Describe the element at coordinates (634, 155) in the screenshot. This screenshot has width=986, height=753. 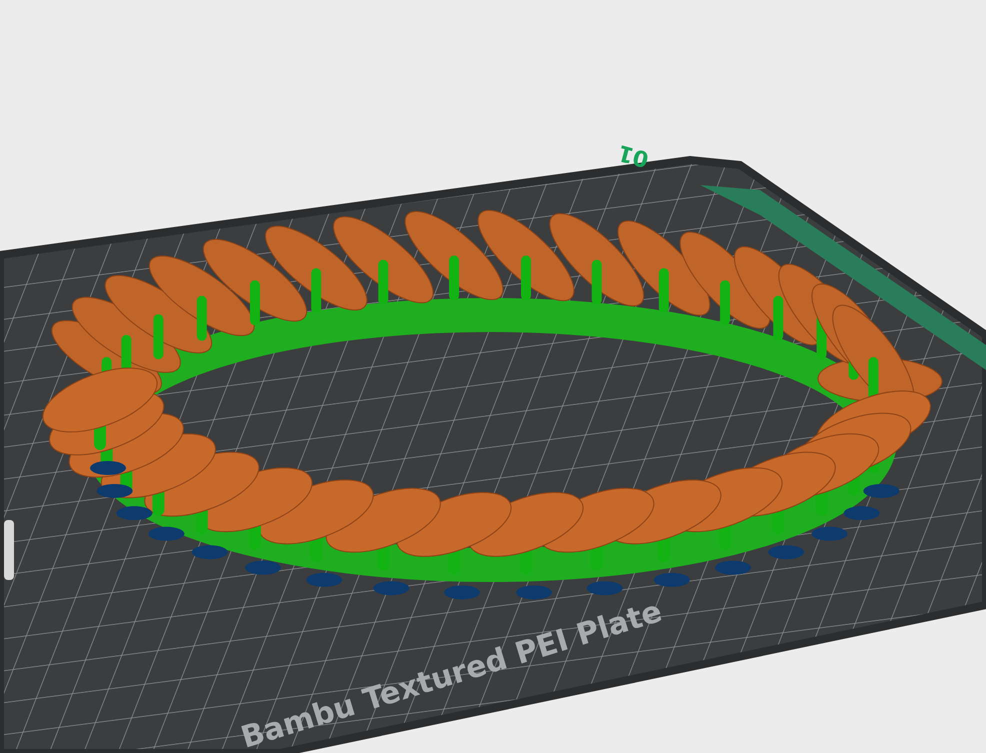
I see `plate-number: 01` at that location.